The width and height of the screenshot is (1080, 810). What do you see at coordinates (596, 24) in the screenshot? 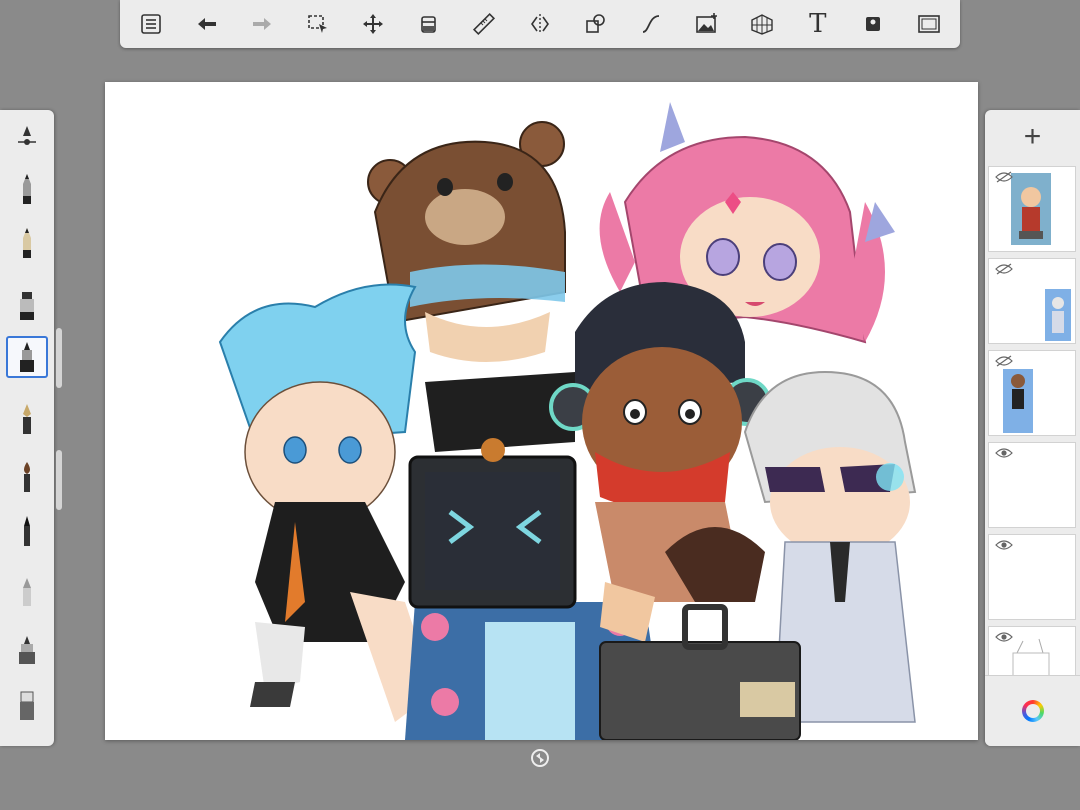
I see `shapes-icon` at bounding box center [596, 24].